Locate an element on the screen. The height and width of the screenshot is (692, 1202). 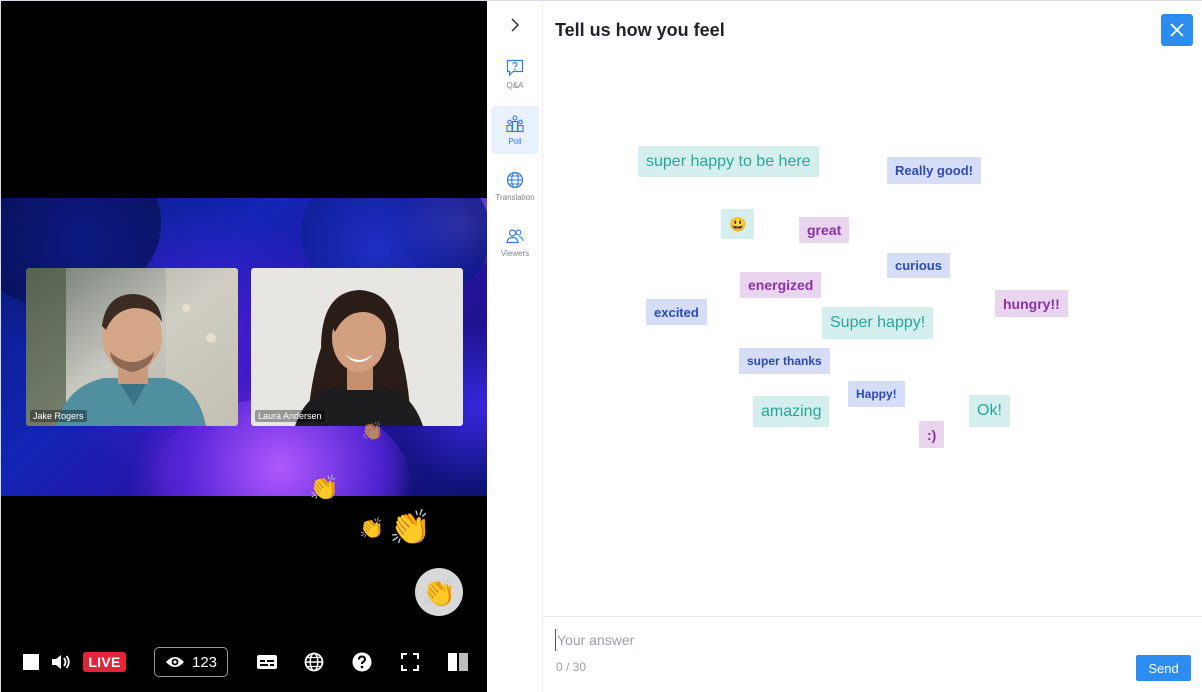
layout-toggle-button is located at coordinates (458, 662).